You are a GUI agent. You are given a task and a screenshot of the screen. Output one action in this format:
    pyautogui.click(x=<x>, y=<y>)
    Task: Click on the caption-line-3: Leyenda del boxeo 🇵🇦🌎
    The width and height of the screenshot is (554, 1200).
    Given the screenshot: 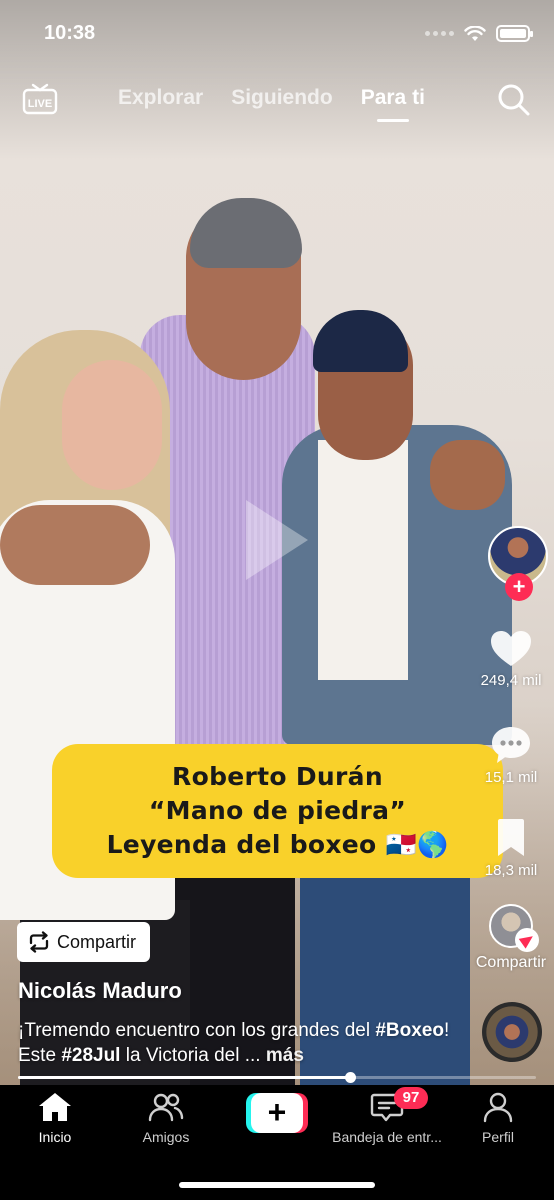 What is the action you would take?
    pyautogui.click(x=277, y=844)
    